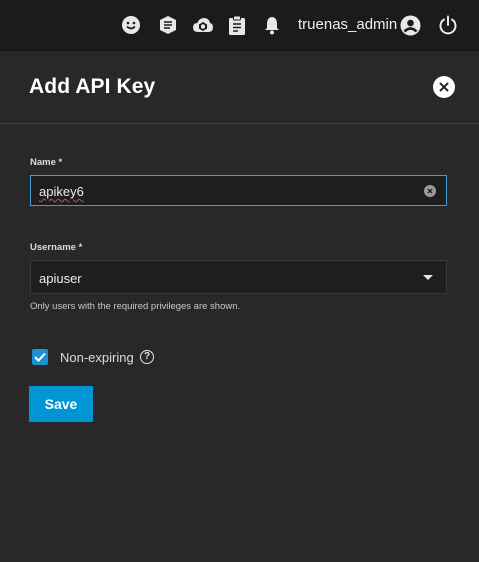  I want to click on close-icon, so click(444, 87).